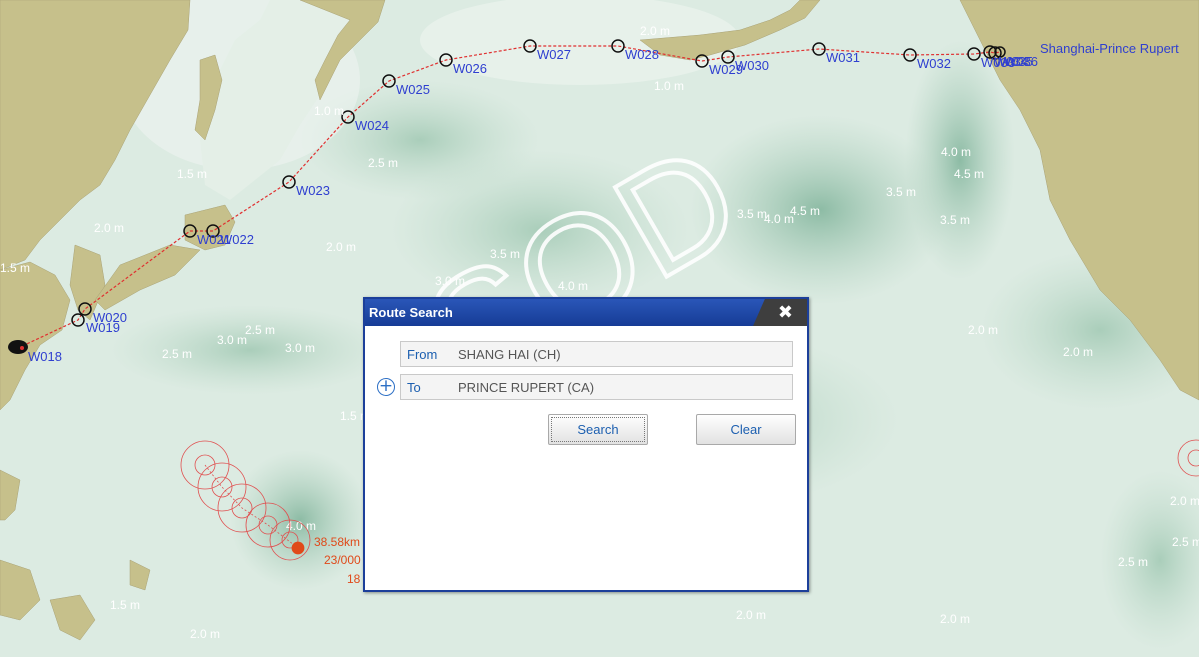 This screenshot has height=657, width=1199. What do you see at coordinates (509, 354) in the screenshot?
I see `from-value: SHANG HAI (CH)` at bounding box center [509, 354].